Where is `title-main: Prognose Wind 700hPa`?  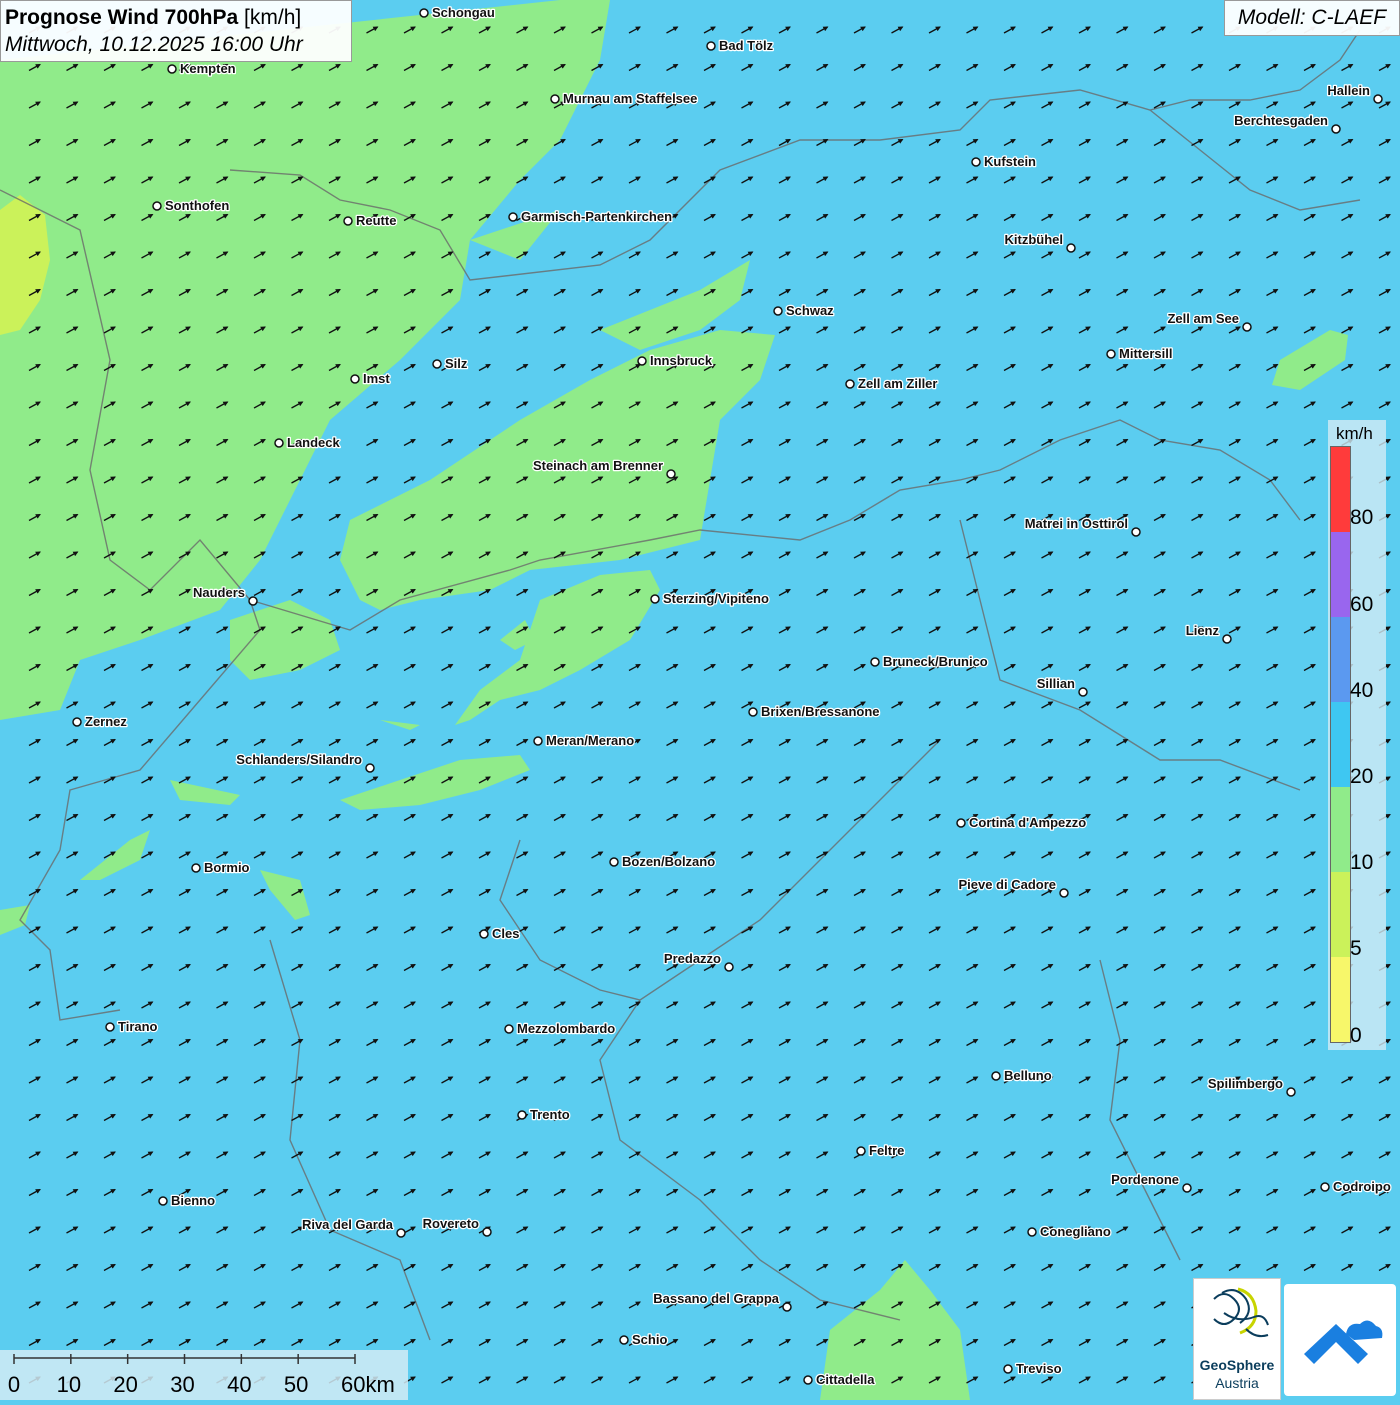 title-main: Prognose Wind 700hPa is located at coordinates (122, 17).